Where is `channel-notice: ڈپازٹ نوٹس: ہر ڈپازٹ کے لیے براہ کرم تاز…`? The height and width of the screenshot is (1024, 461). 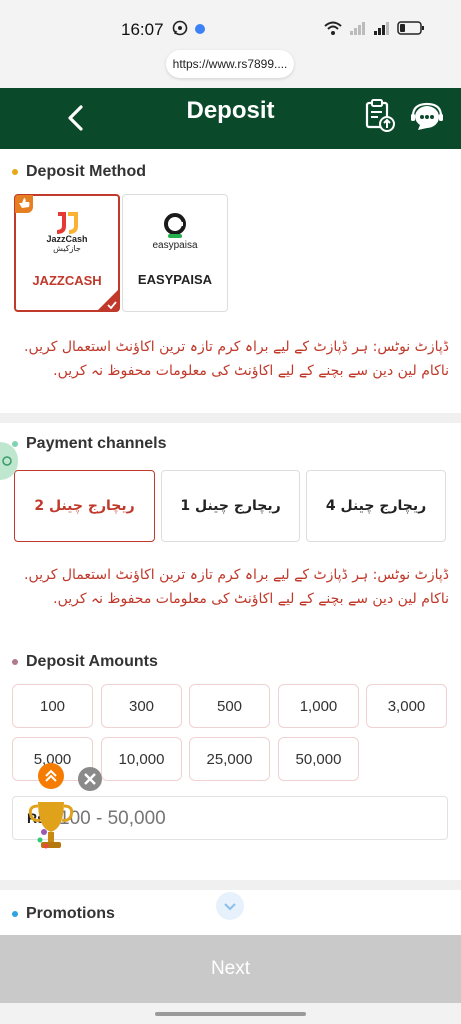 channel-notice: ڈپازٹ نوٹس: ہر ڈپازٹ کے لیے براہ کرم تاز… is located at coordinates (236, 587).